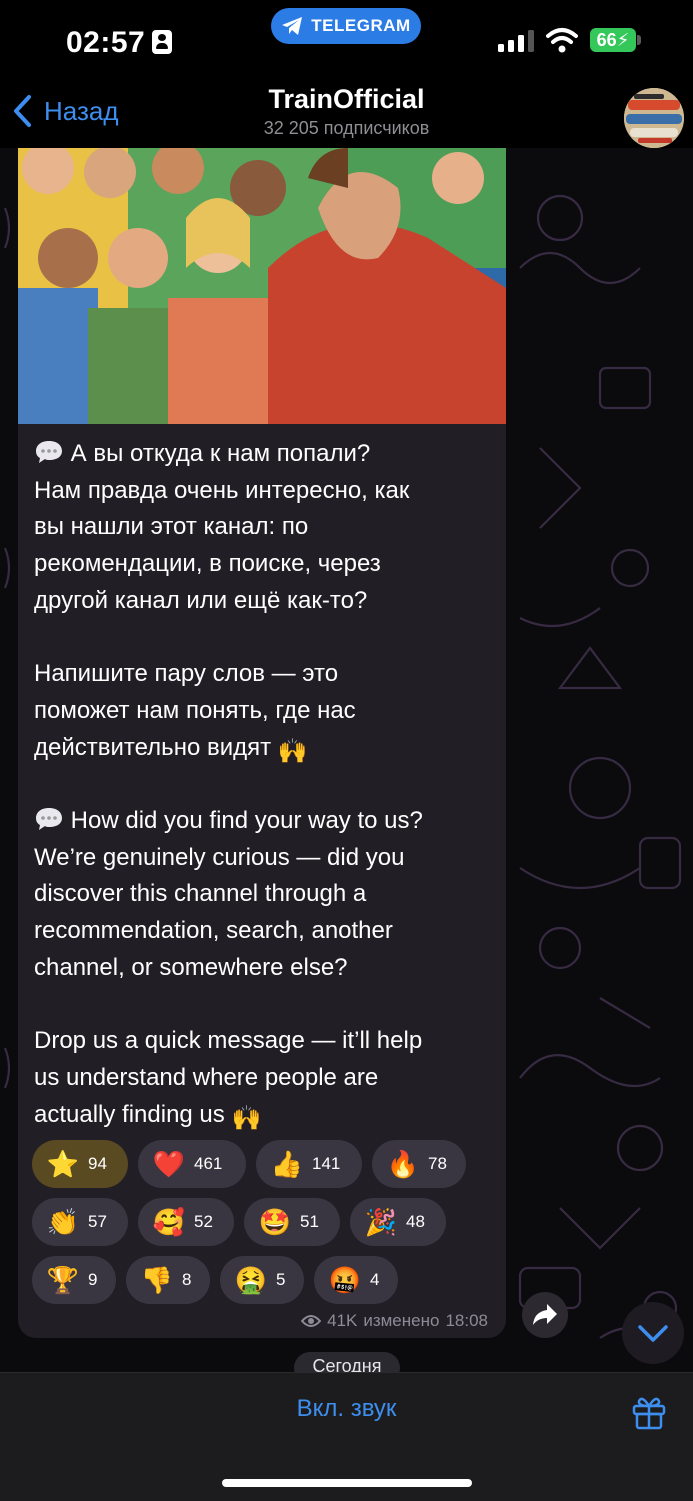  I want to click on text-line-en-1: How did you find your way to us?, so click(246, 820).